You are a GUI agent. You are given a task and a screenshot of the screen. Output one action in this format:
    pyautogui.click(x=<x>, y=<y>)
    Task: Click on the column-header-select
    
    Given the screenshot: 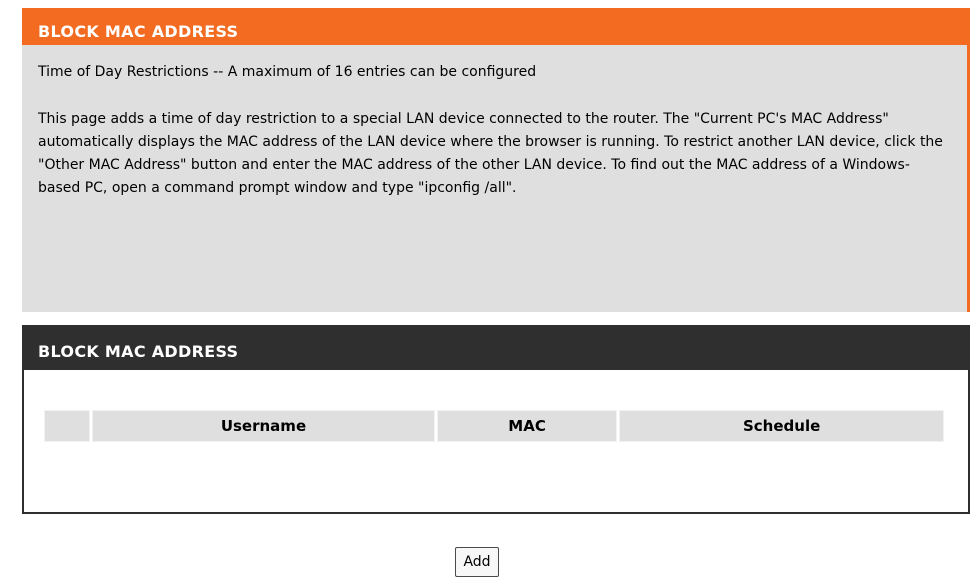 What is the action you would take?
    pyautogui.click(x=67, y=426)
    